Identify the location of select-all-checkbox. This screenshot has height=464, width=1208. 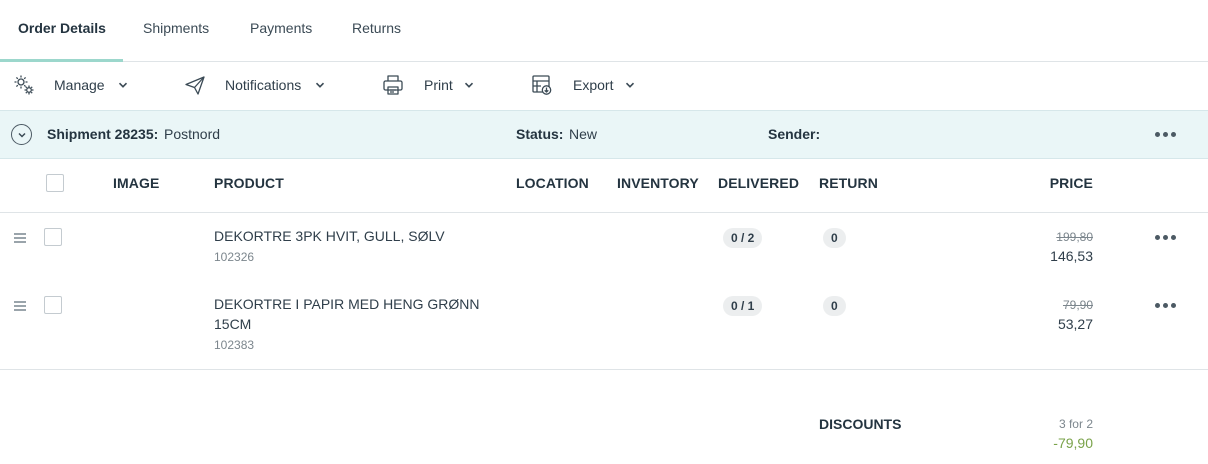
(55, 183).